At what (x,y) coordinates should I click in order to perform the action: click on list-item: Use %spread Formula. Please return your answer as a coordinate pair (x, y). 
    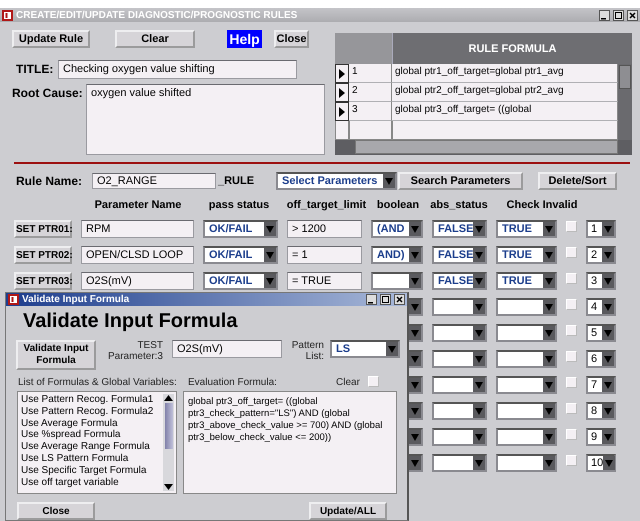
    Looking at the image, I should click on (70, 435).